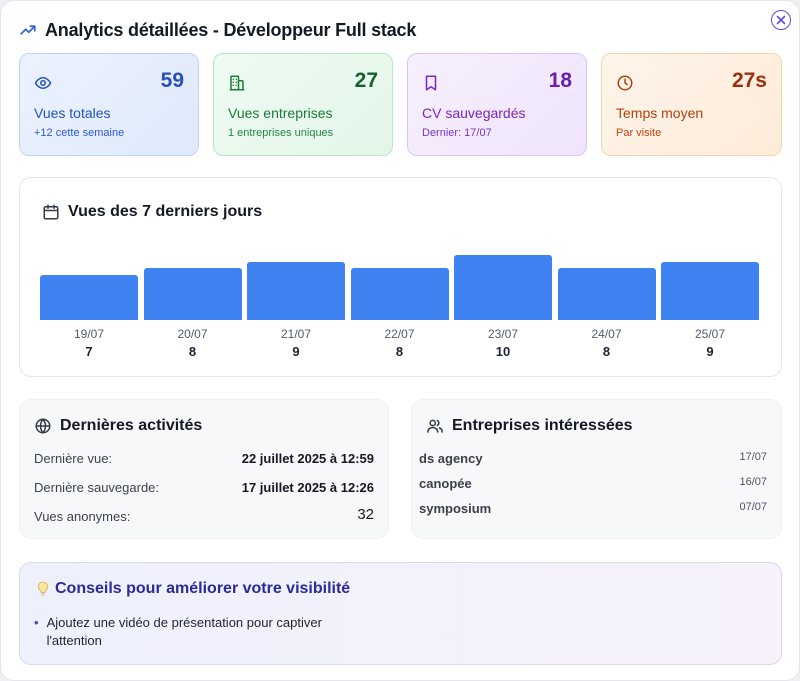 The width and height of the screenshot is (800, 681). Describe the element at coordinates (445, 483) in the screenshot. I see `company-name: canopée` at that location.